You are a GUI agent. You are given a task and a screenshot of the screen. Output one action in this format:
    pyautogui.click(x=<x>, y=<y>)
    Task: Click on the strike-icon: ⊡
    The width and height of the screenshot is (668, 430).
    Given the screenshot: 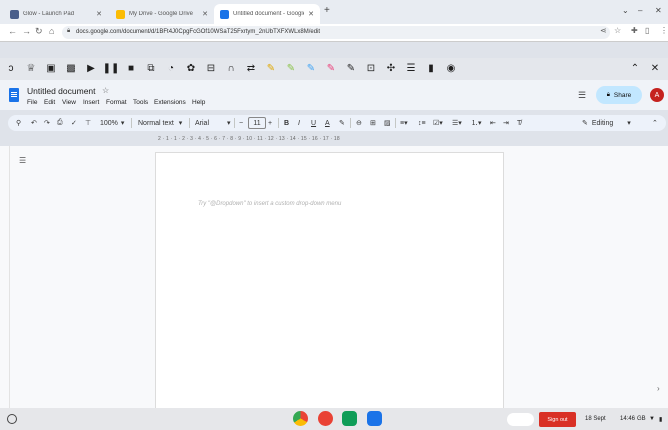 What is the action you would take?
    pyautogui.click(x=371, y=68)
    